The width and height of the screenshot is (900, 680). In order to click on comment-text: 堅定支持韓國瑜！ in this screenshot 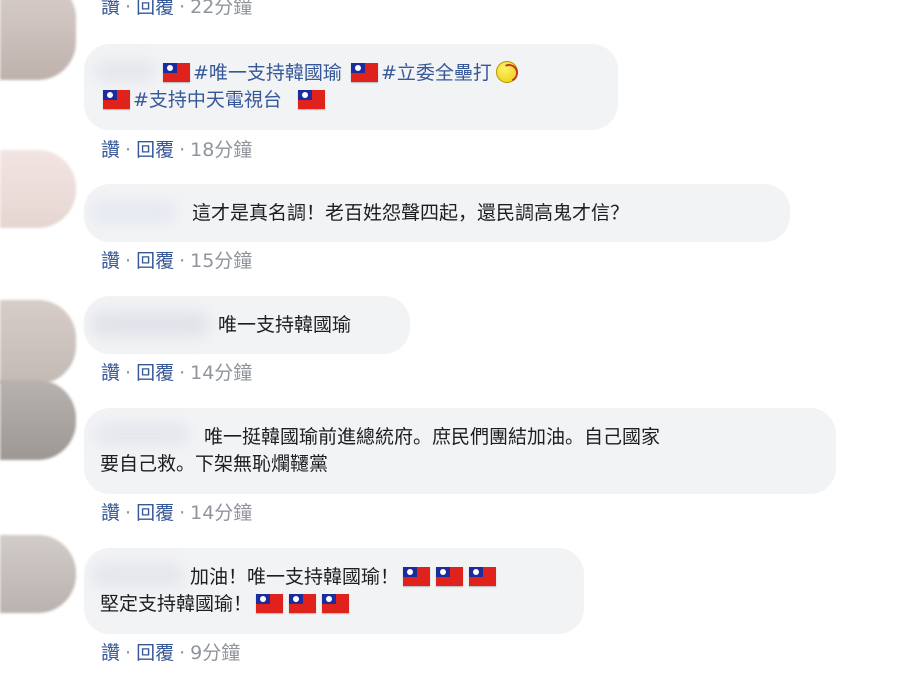, I will do `click(176, 604)`.